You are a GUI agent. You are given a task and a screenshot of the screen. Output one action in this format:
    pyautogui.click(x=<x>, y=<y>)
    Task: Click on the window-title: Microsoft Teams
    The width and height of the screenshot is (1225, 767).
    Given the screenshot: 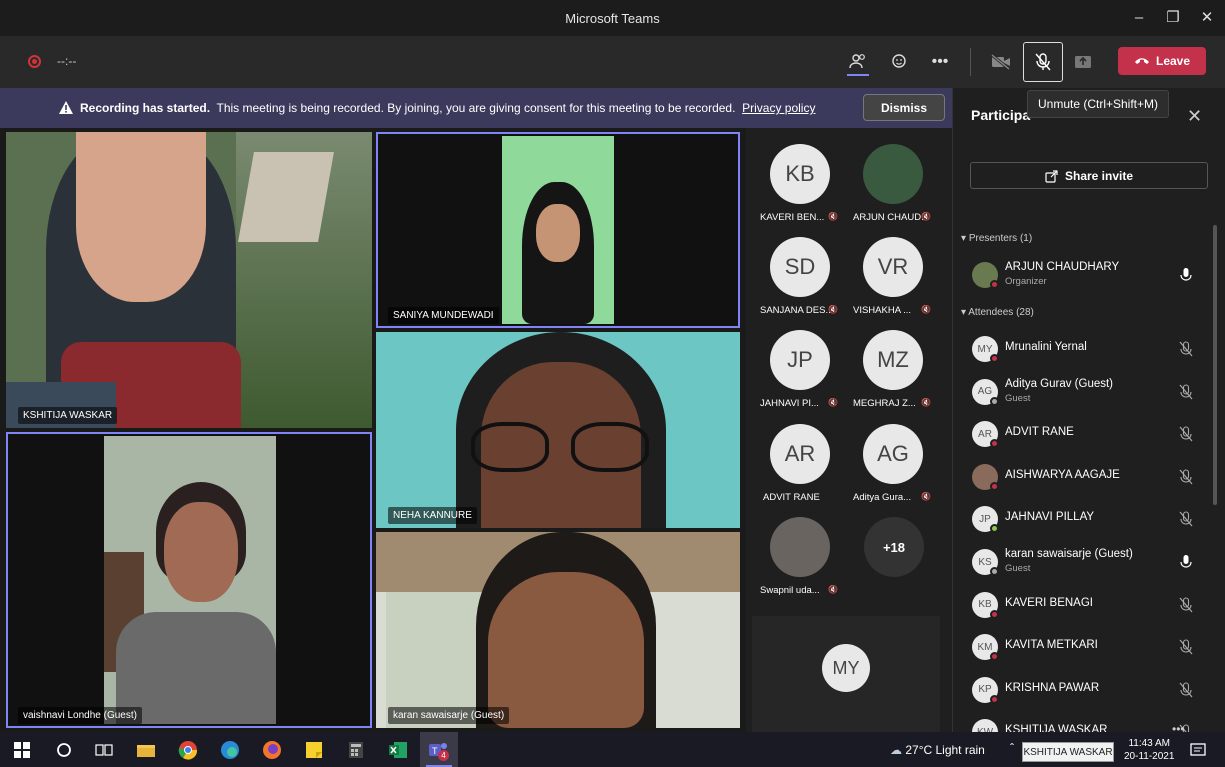 What is the action you would take?
    pyautogui.click(x=612, y=18)
    